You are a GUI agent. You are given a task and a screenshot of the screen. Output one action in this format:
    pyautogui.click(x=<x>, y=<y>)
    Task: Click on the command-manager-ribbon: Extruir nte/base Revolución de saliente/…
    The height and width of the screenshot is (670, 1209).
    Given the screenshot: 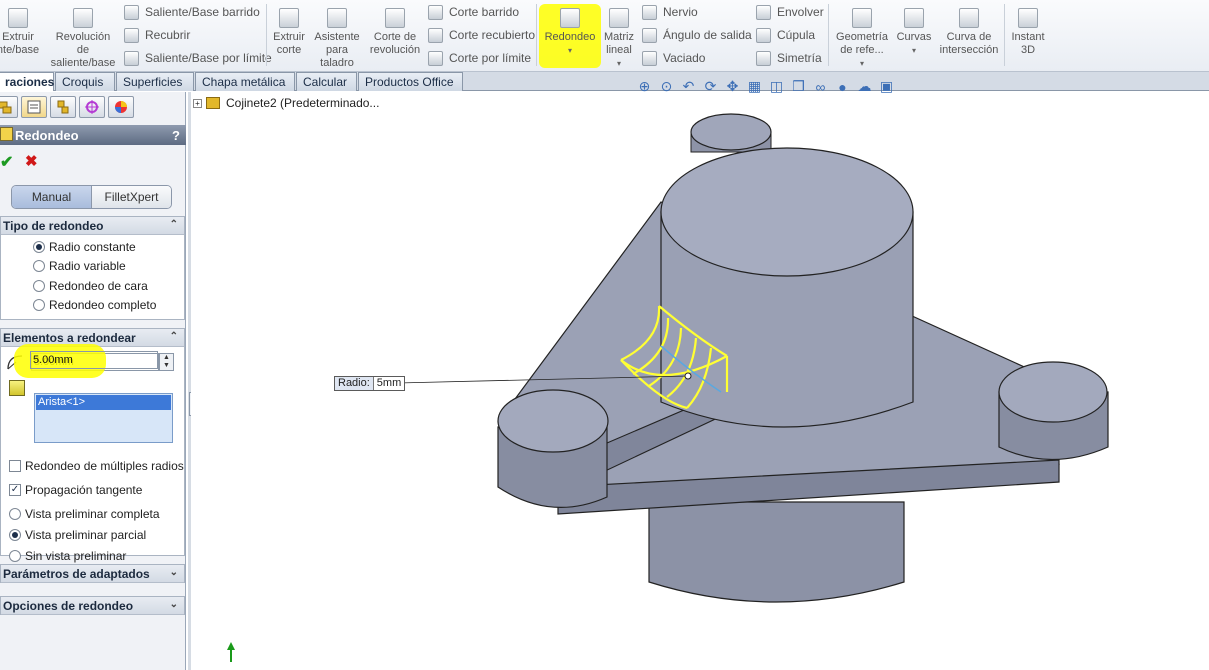 What is the action you would take?
    pyautogui.click(x=604, y=36)
    